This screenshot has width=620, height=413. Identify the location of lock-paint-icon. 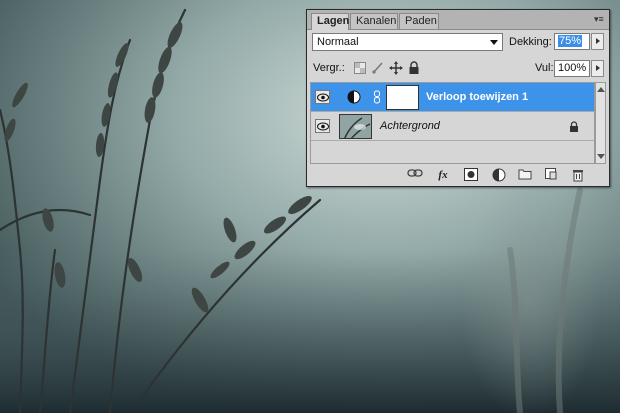
(378, 68).